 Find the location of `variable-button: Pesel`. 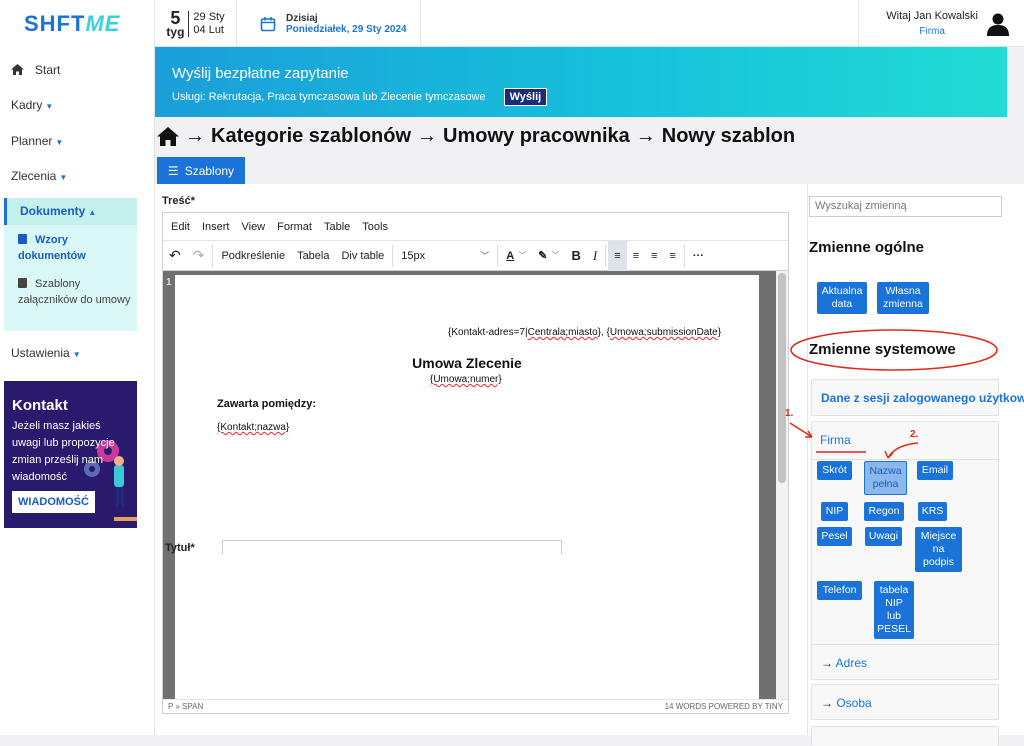

variable-button: Pesel is located at coordinates (834, 536).